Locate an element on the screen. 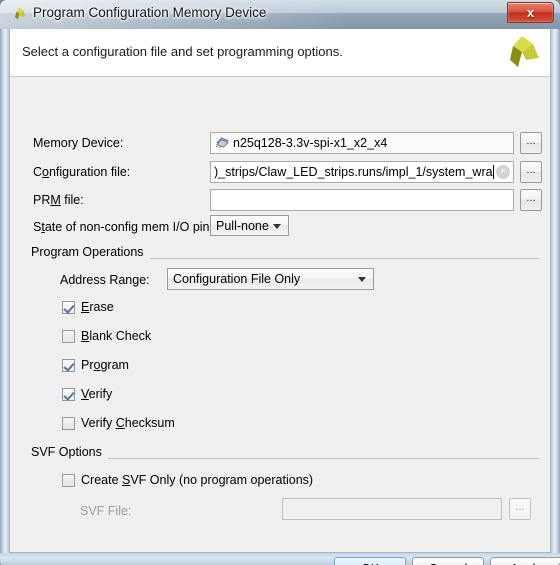  label-part-pre: C is located at coordinates (38, 172).